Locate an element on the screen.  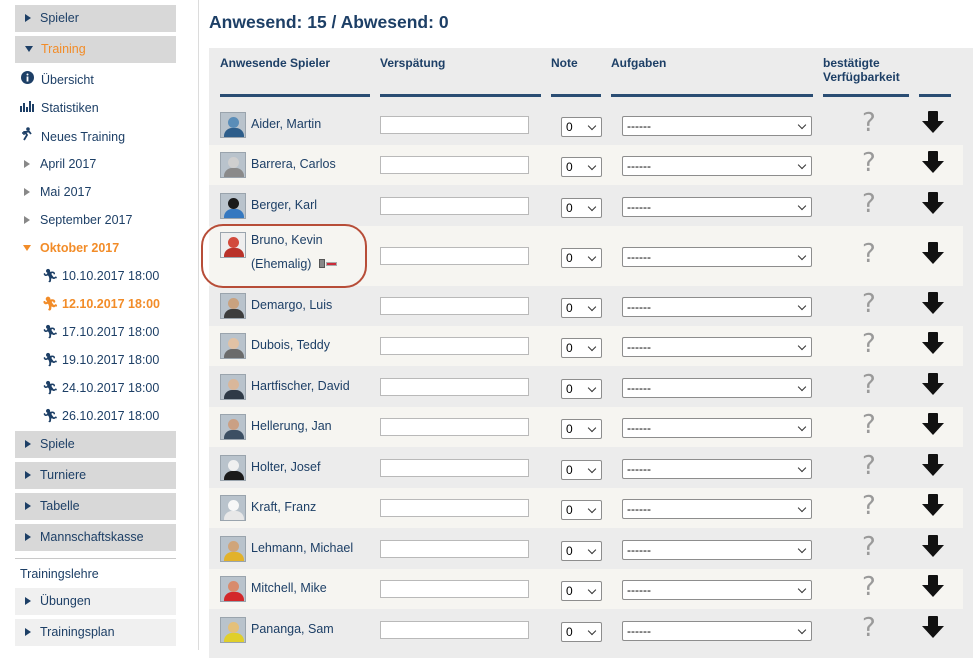
sidebar-session: 🏃︎ 26.10.2017 18:00 is located at coordinates (100, 416).